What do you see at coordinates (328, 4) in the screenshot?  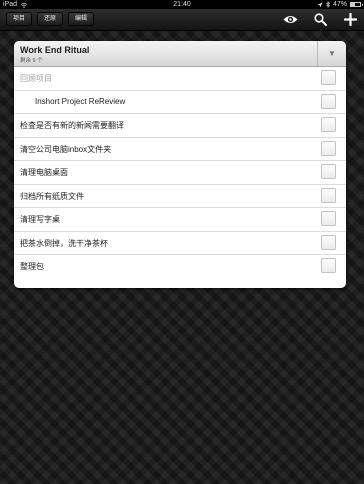 I see `bluetooth-icon` at bounding box center [328, 4].